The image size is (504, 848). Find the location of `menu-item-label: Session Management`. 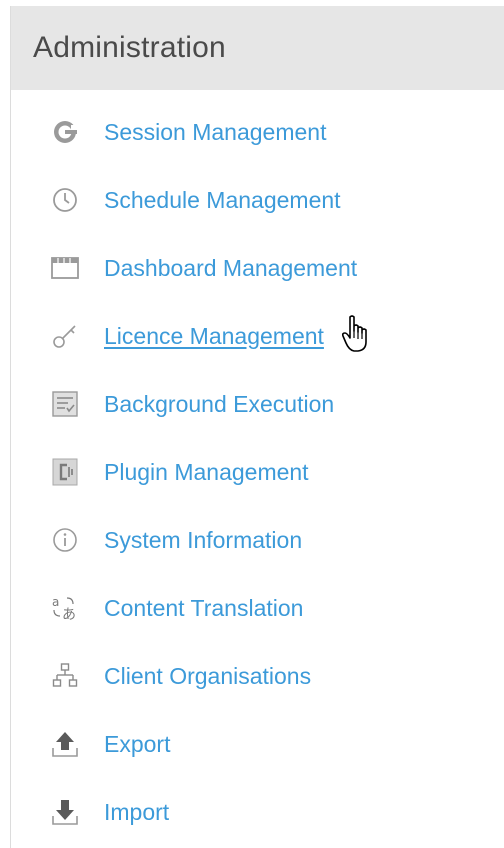

menu-item-label: Session Management is located at coordinates (215, 132).